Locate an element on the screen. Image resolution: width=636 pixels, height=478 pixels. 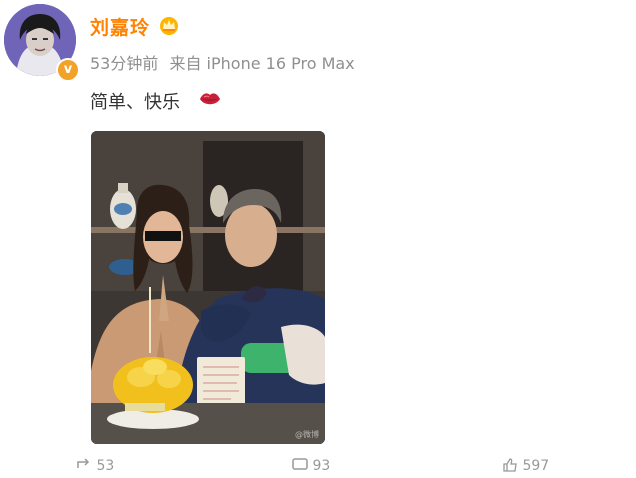
lips-emoji-icon is located at coordinates (210, 99).